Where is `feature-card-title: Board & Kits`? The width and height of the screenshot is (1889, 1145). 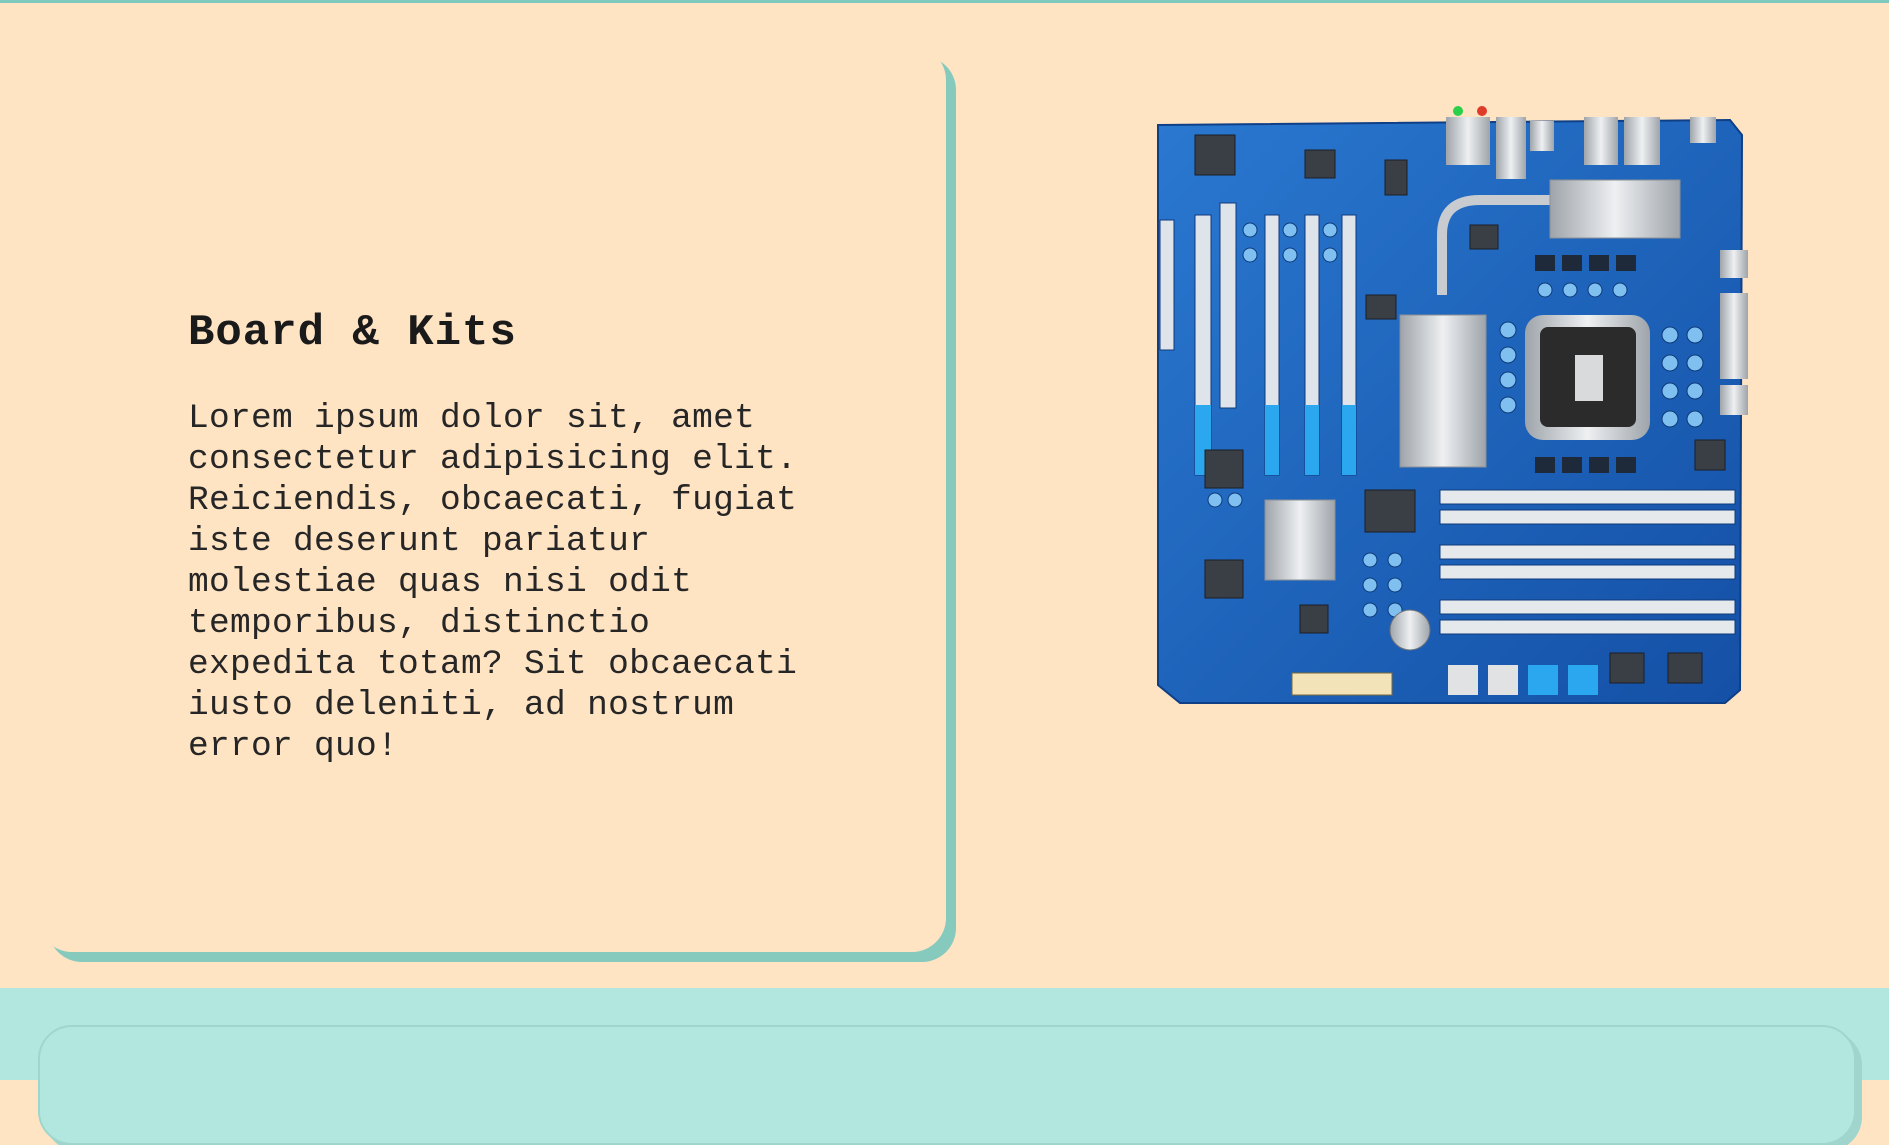 feature-card-title: Board & Kits is located at coordinates (352, 333).